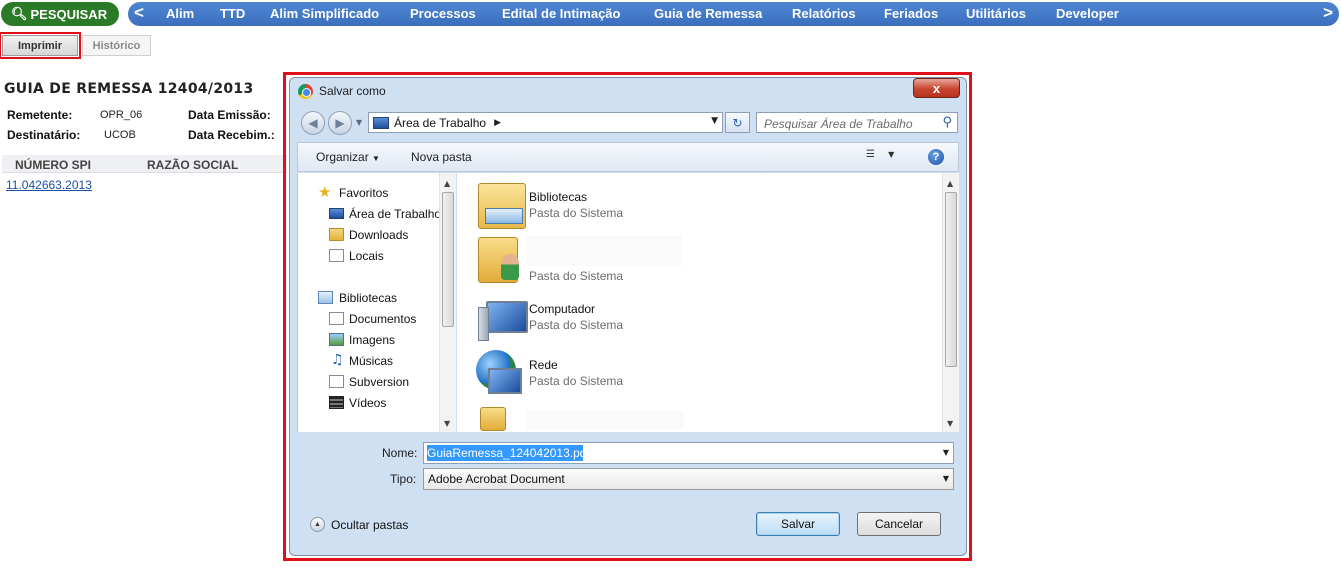 The width and height of the screenshot is (1341, 579). I want to click on change-view-button: ☰ ▼, so click(884, 157).